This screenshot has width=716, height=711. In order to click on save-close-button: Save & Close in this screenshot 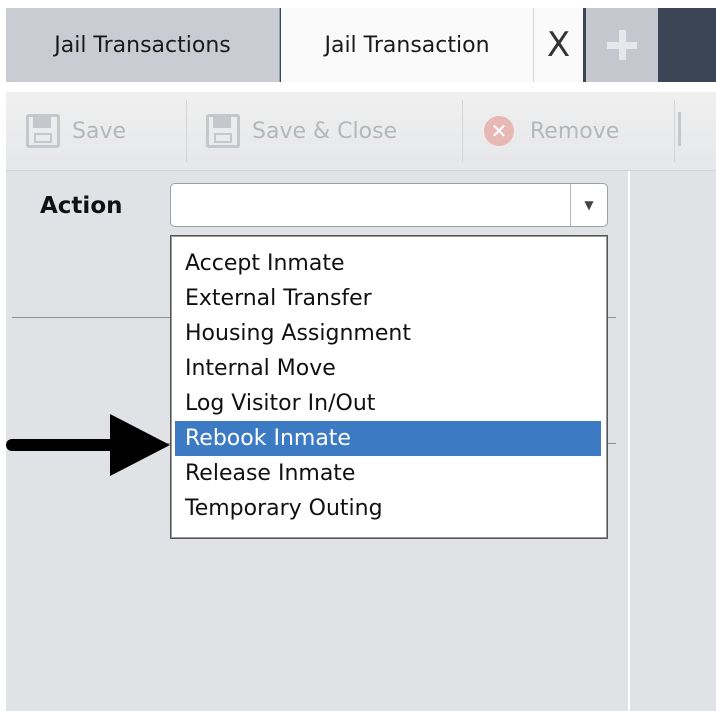, I will do `click(301, 131)`.